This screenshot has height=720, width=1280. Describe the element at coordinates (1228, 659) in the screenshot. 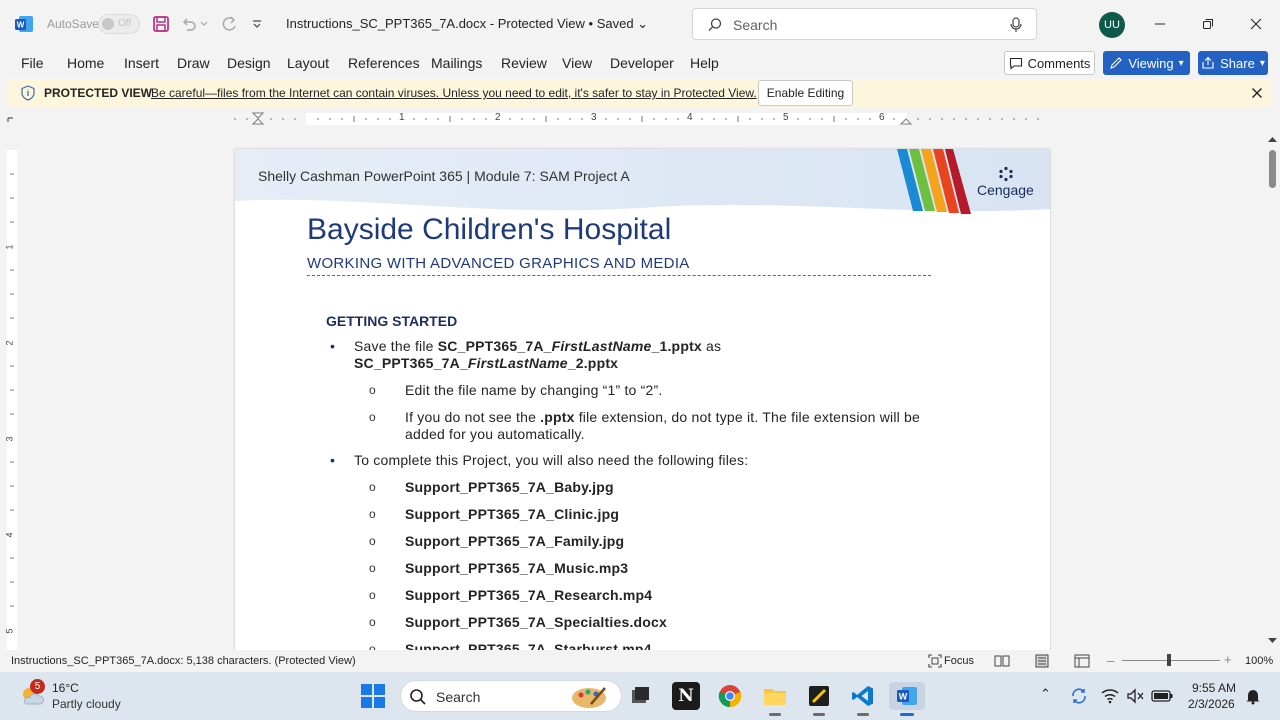

I see `zoom-in-icon: +` at that location.